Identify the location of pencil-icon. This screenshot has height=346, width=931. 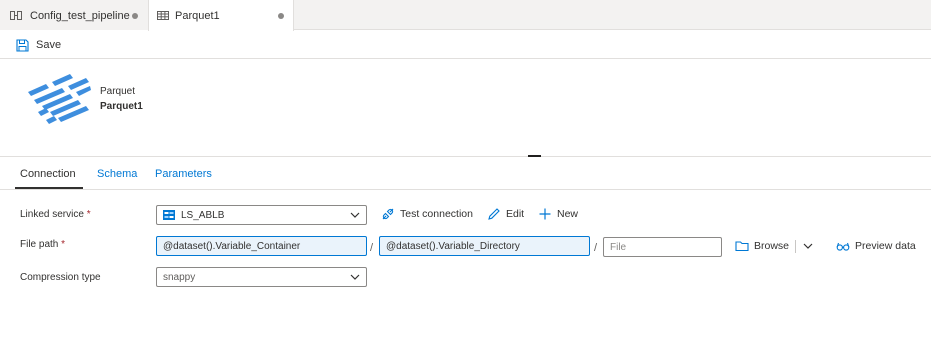
(494, 214).